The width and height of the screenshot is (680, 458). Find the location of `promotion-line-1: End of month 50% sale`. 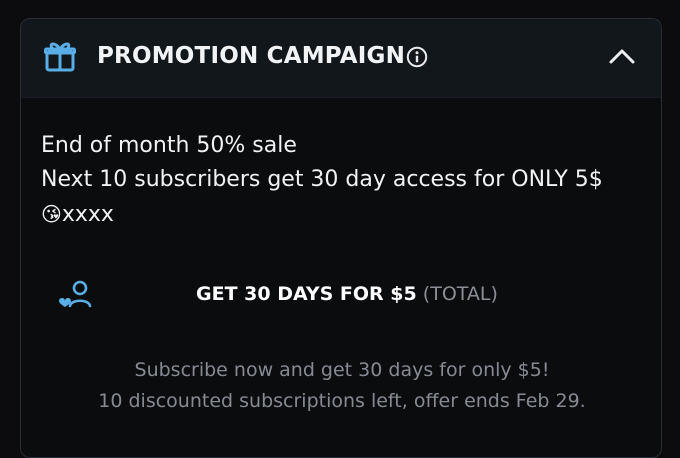

promotion-line-1: End of month 50% sale is located at coordinates (169, 145).